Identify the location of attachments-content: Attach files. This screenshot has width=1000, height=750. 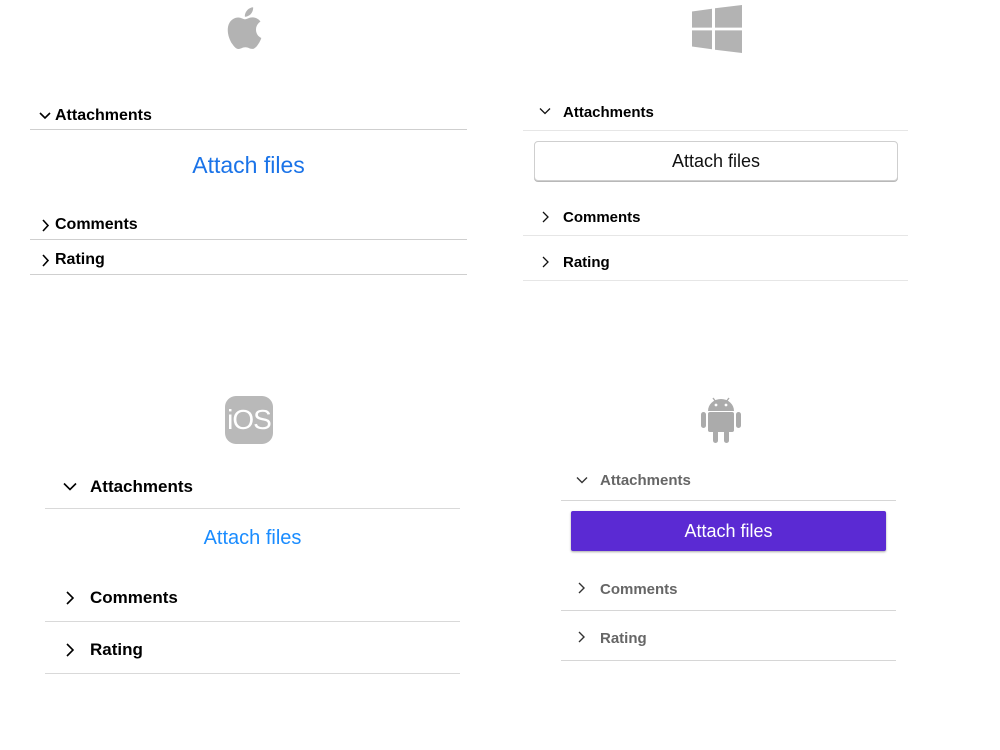
(248, 170).